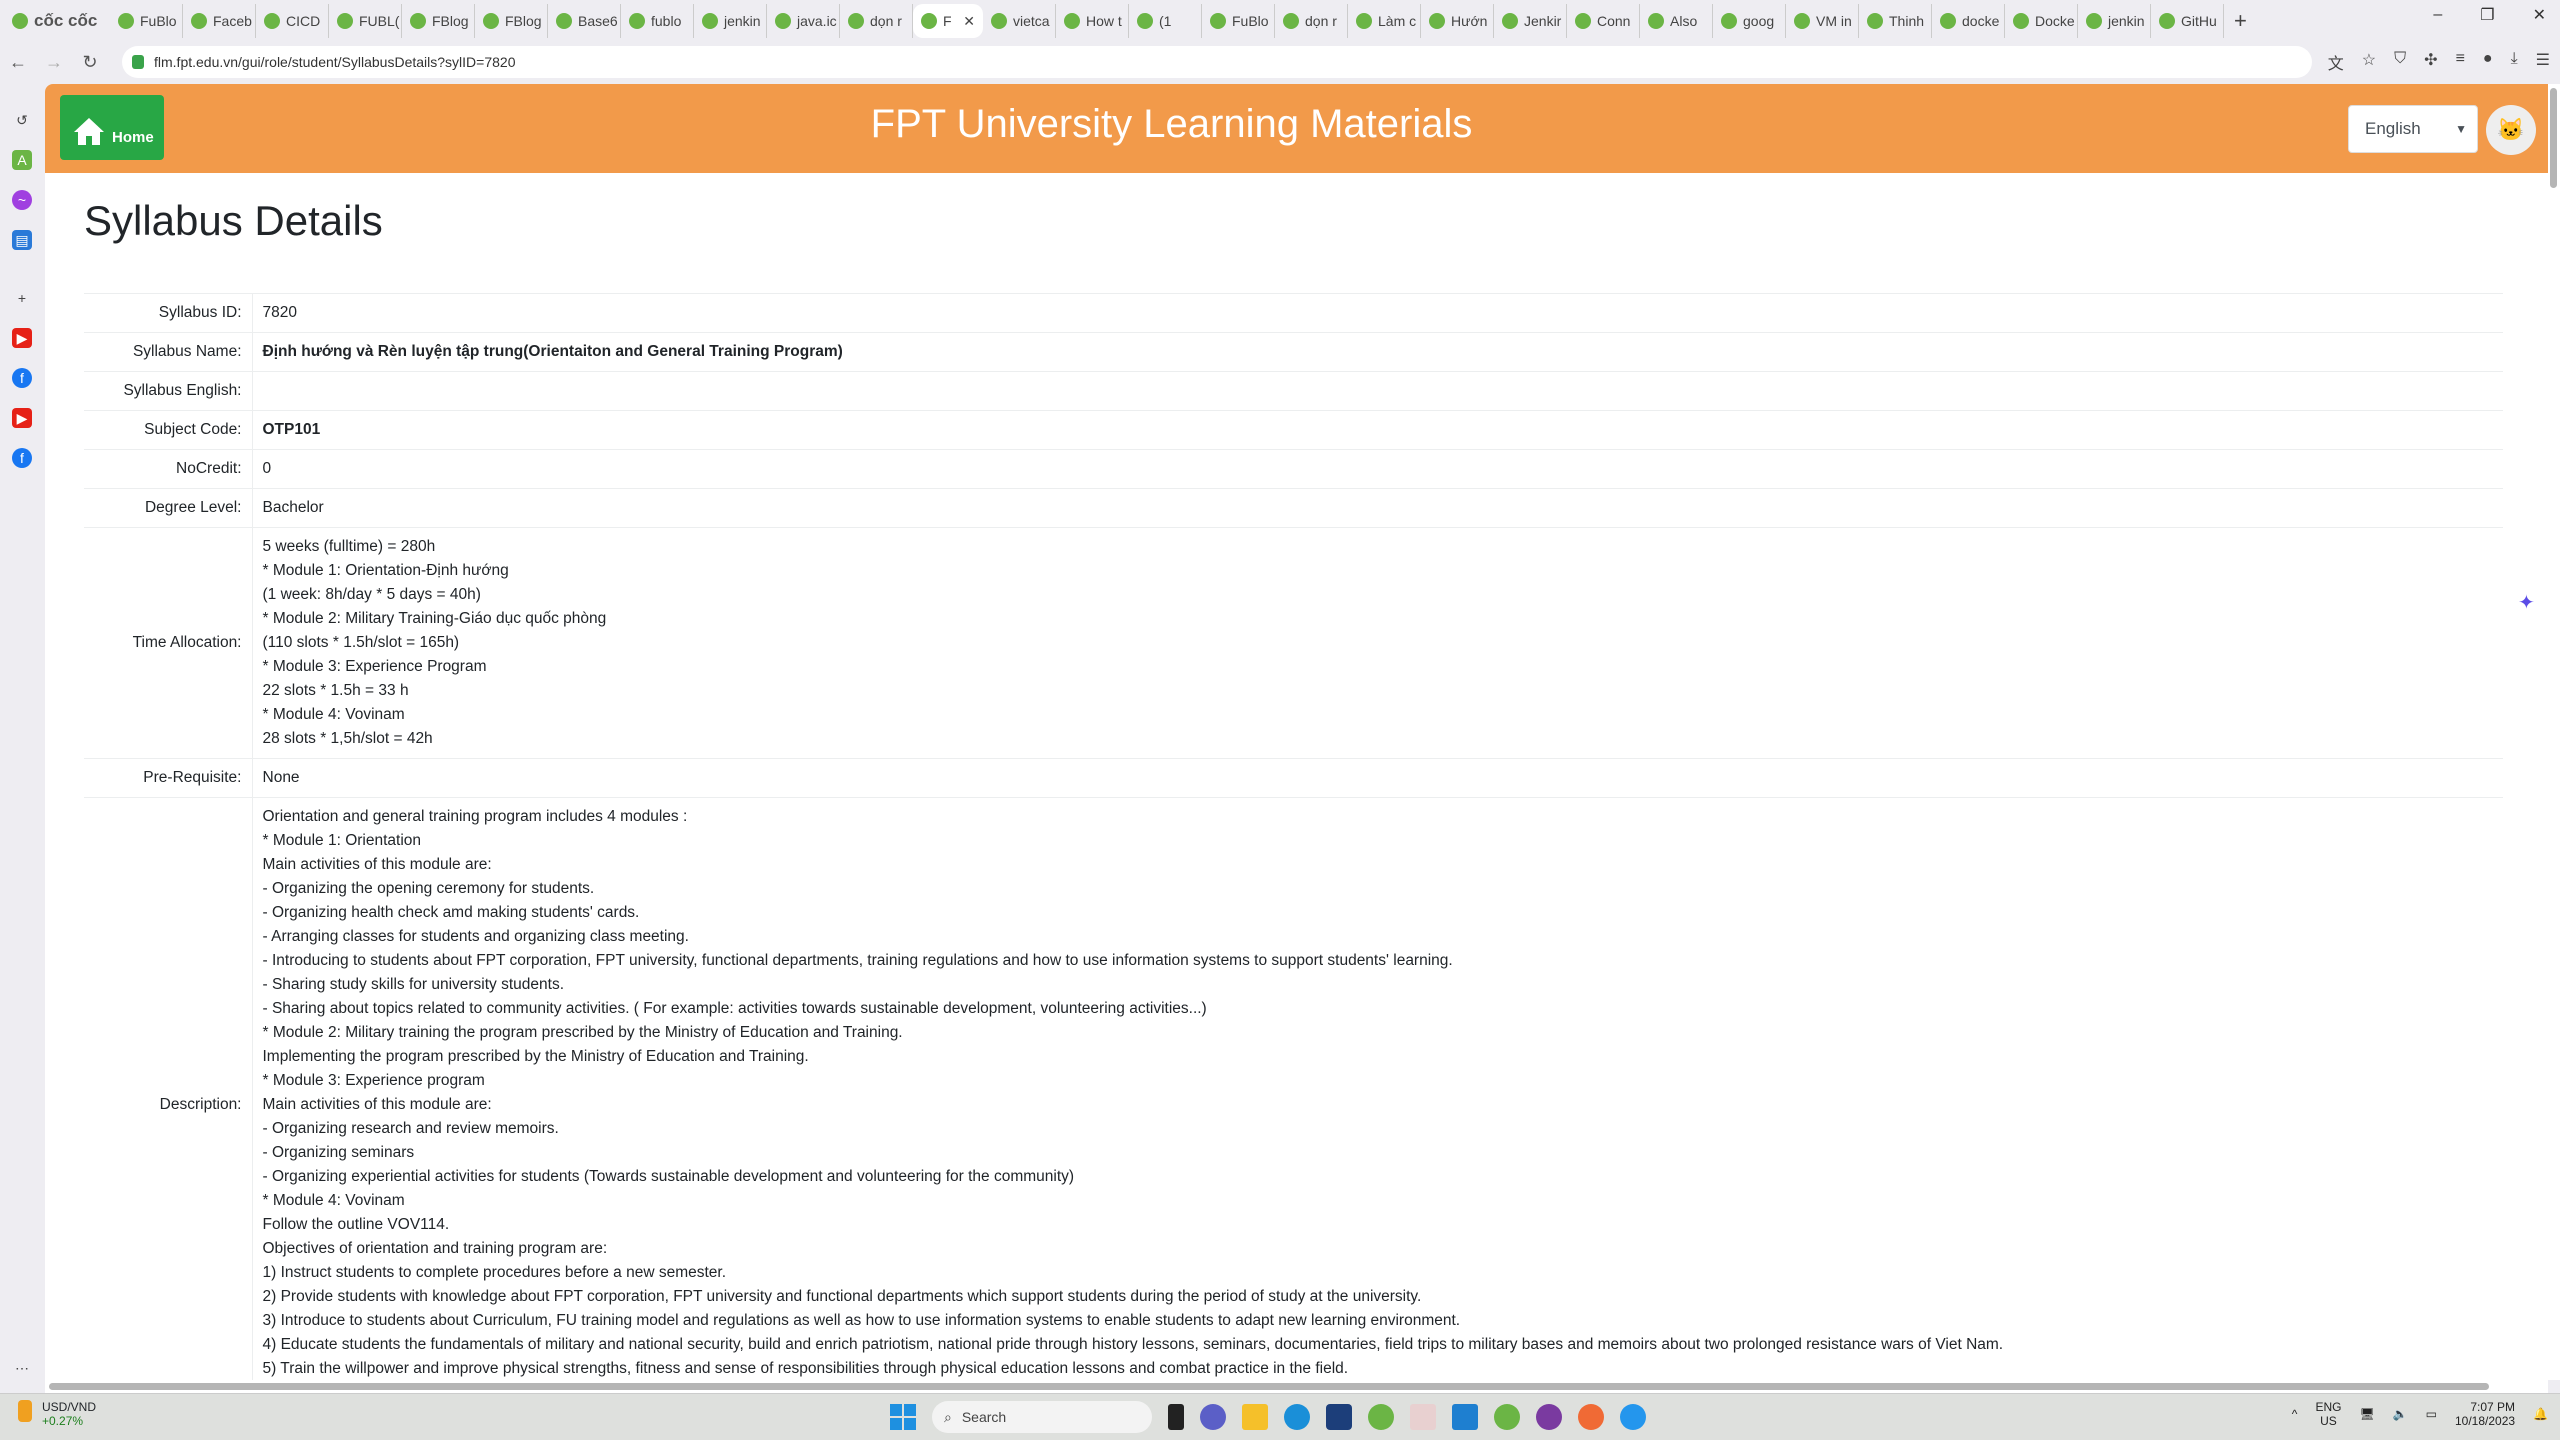 This screenshot has height=1440, width=2560. Describe the element at coordinates (2295, 1414) in the screenshot. I see `chevron-up-icon: ^` at that location.